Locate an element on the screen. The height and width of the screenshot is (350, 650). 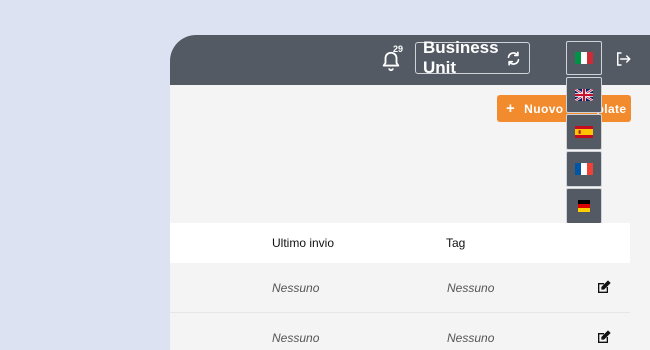
germany-flag-icon is located at coordinates (584, 206).